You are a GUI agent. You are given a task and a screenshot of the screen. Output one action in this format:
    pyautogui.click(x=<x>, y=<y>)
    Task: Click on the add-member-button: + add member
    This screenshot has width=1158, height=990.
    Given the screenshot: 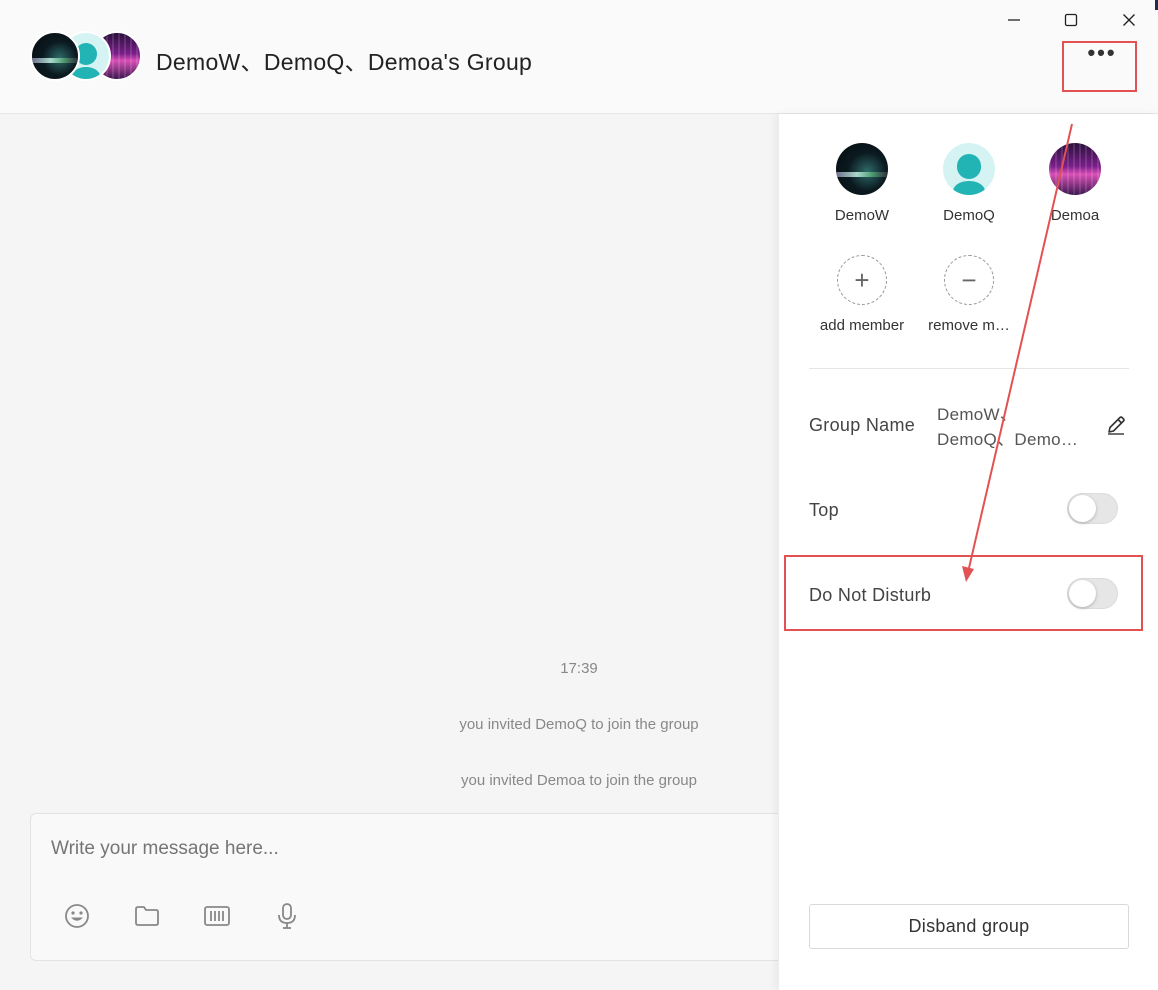 What is the action you would take?
    pyautogui.click(x=862, y=294)
    